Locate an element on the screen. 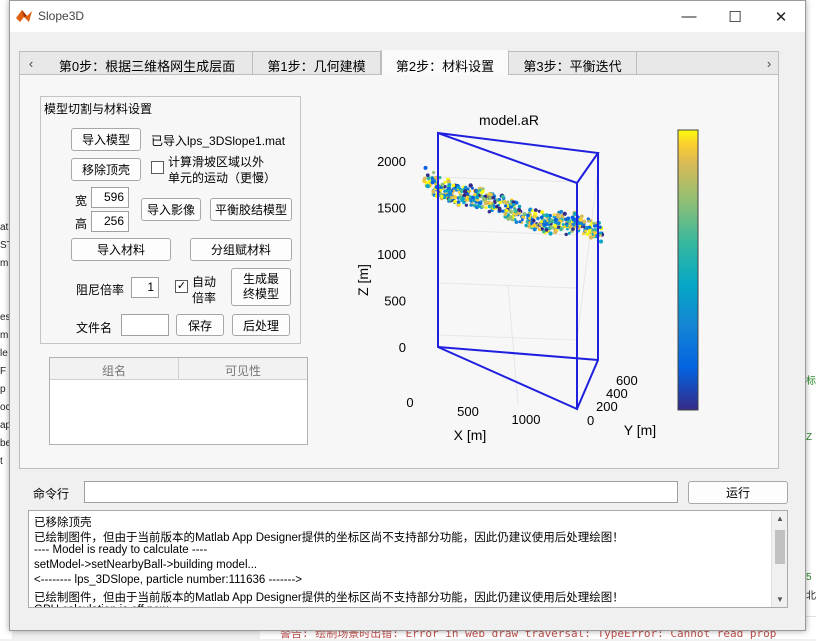 The height and width of the screenshot is (641, 816). post-process-button: 后处理 is located at coordinates (261, 325).